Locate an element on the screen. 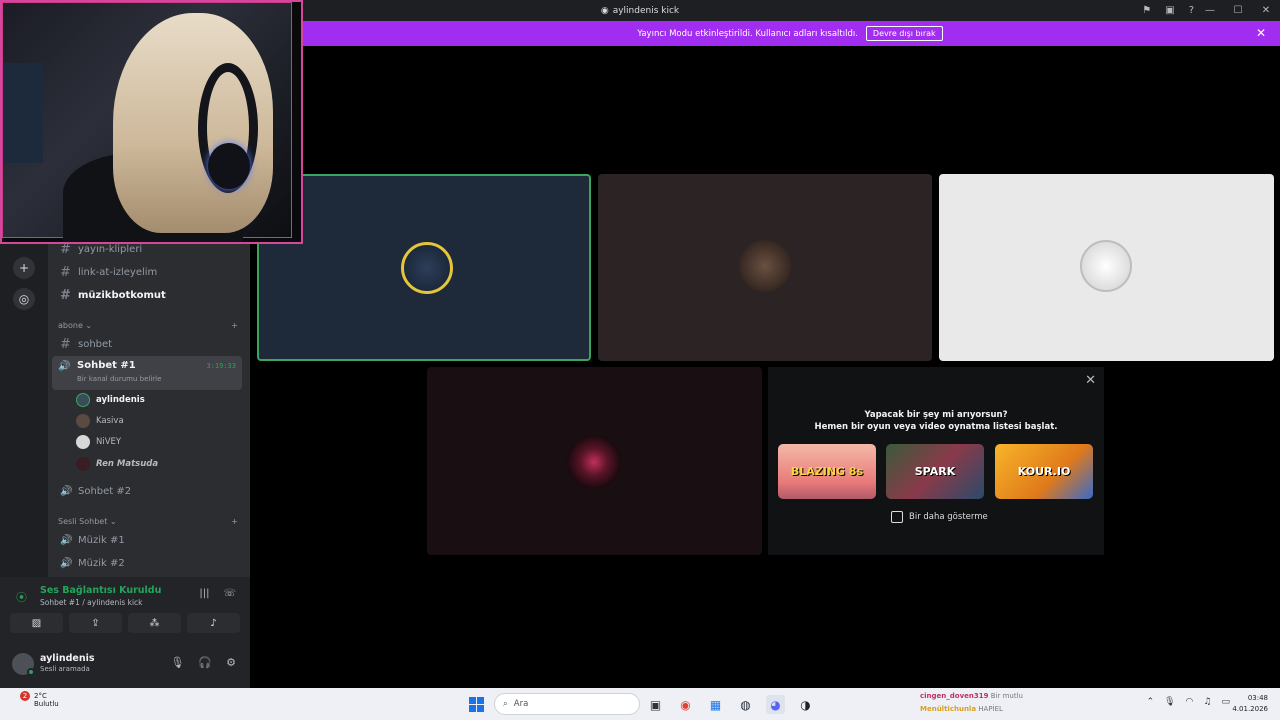 This screenshot has width=1280, height=720. close-window-button: ✕ is located at coordinates (1266, 10).